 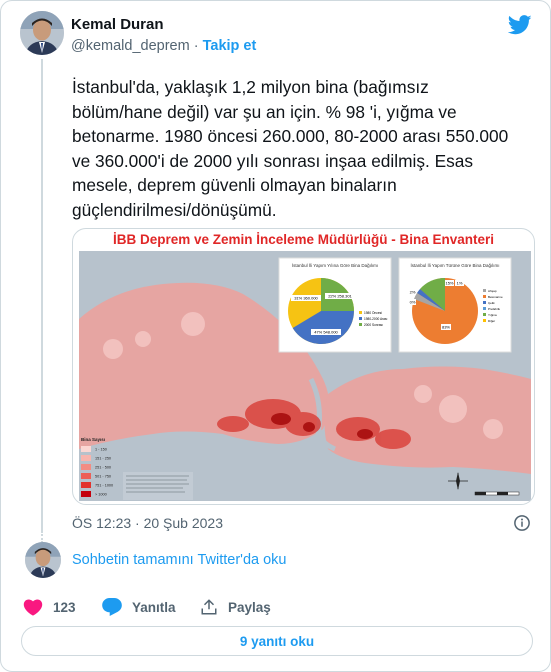 I want to click on pie2-legend-4: Prefabrik, so click(x=494, y=309).